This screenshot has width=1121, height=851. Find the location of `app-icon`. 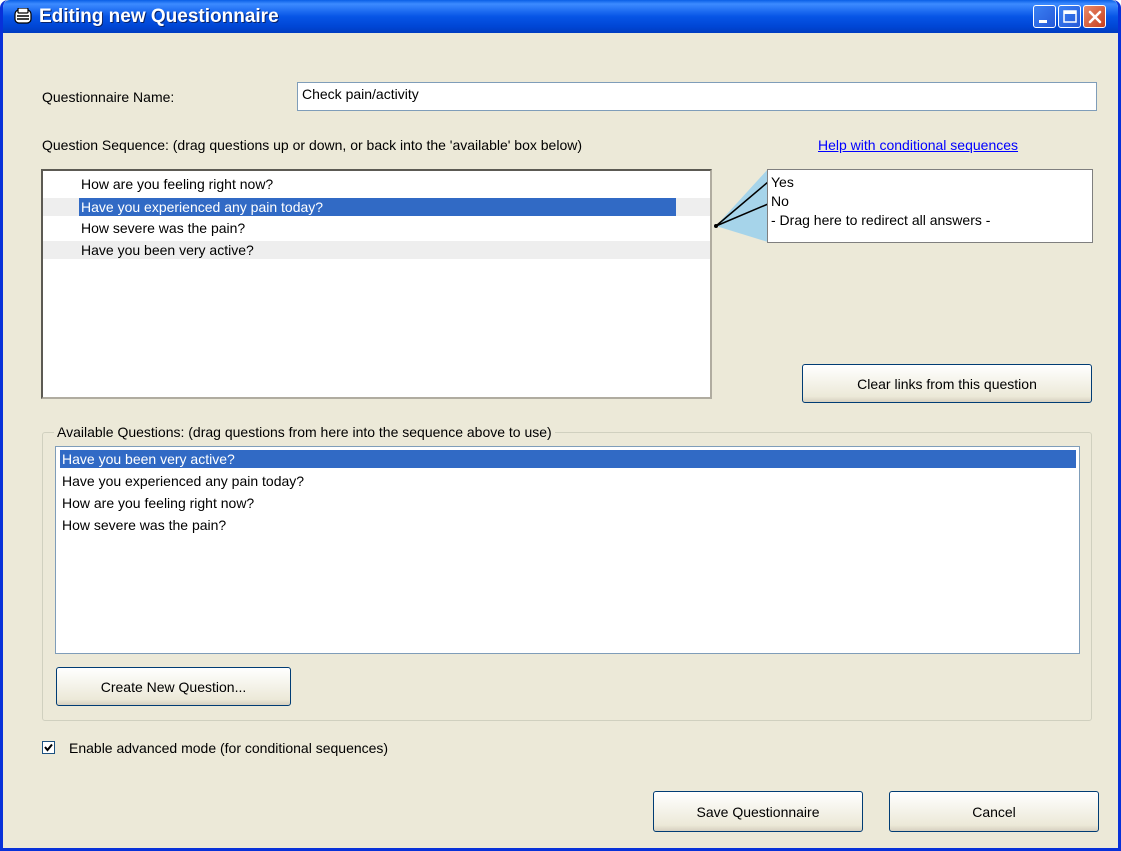

app-icon is located at coordinates (23, 16).